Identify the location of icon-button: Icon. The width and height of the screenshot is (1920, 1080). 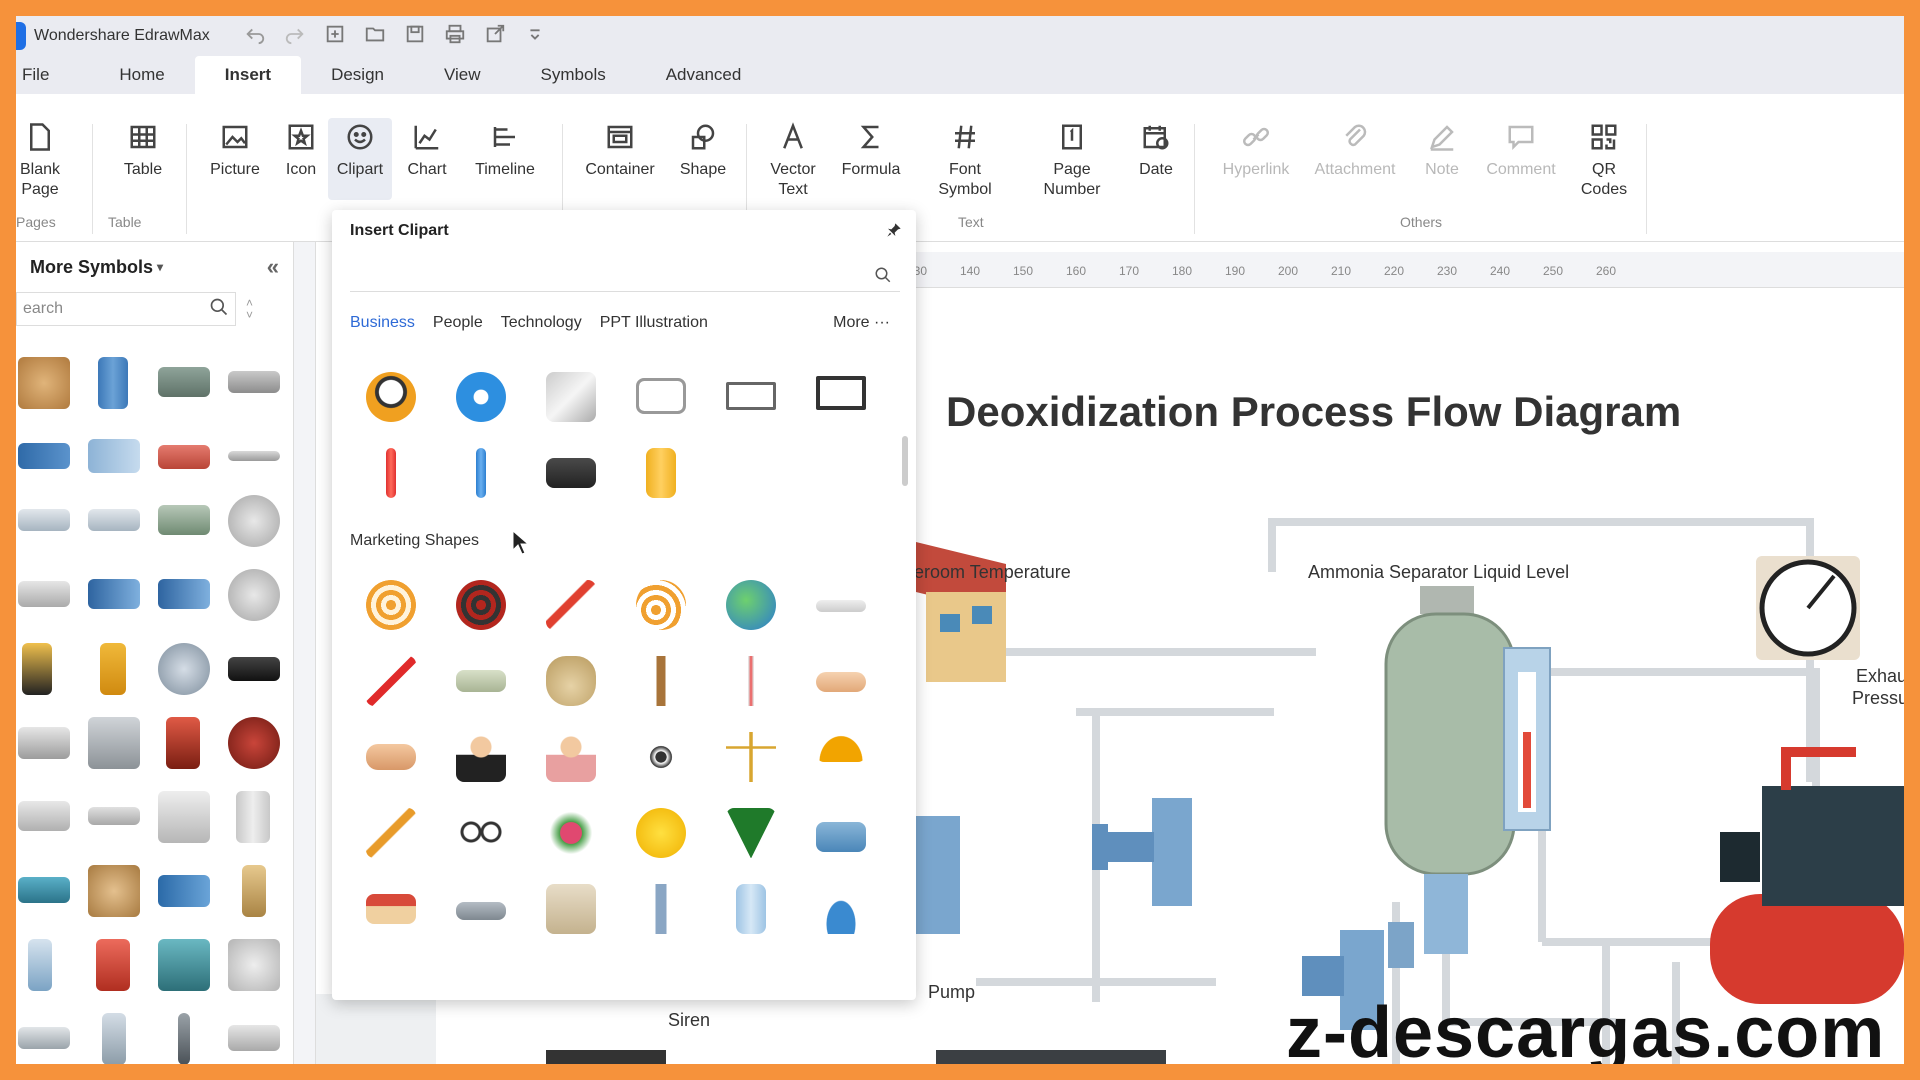
(301, 151).